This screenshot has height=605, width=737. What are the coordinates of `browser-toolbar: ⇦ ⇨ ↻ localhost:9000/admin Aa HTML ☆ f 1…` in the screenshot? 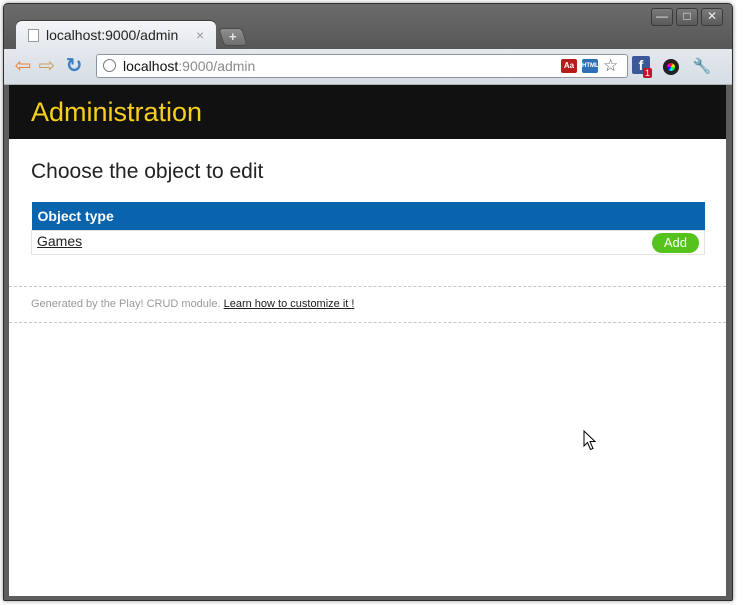 It's located at (368, 67).